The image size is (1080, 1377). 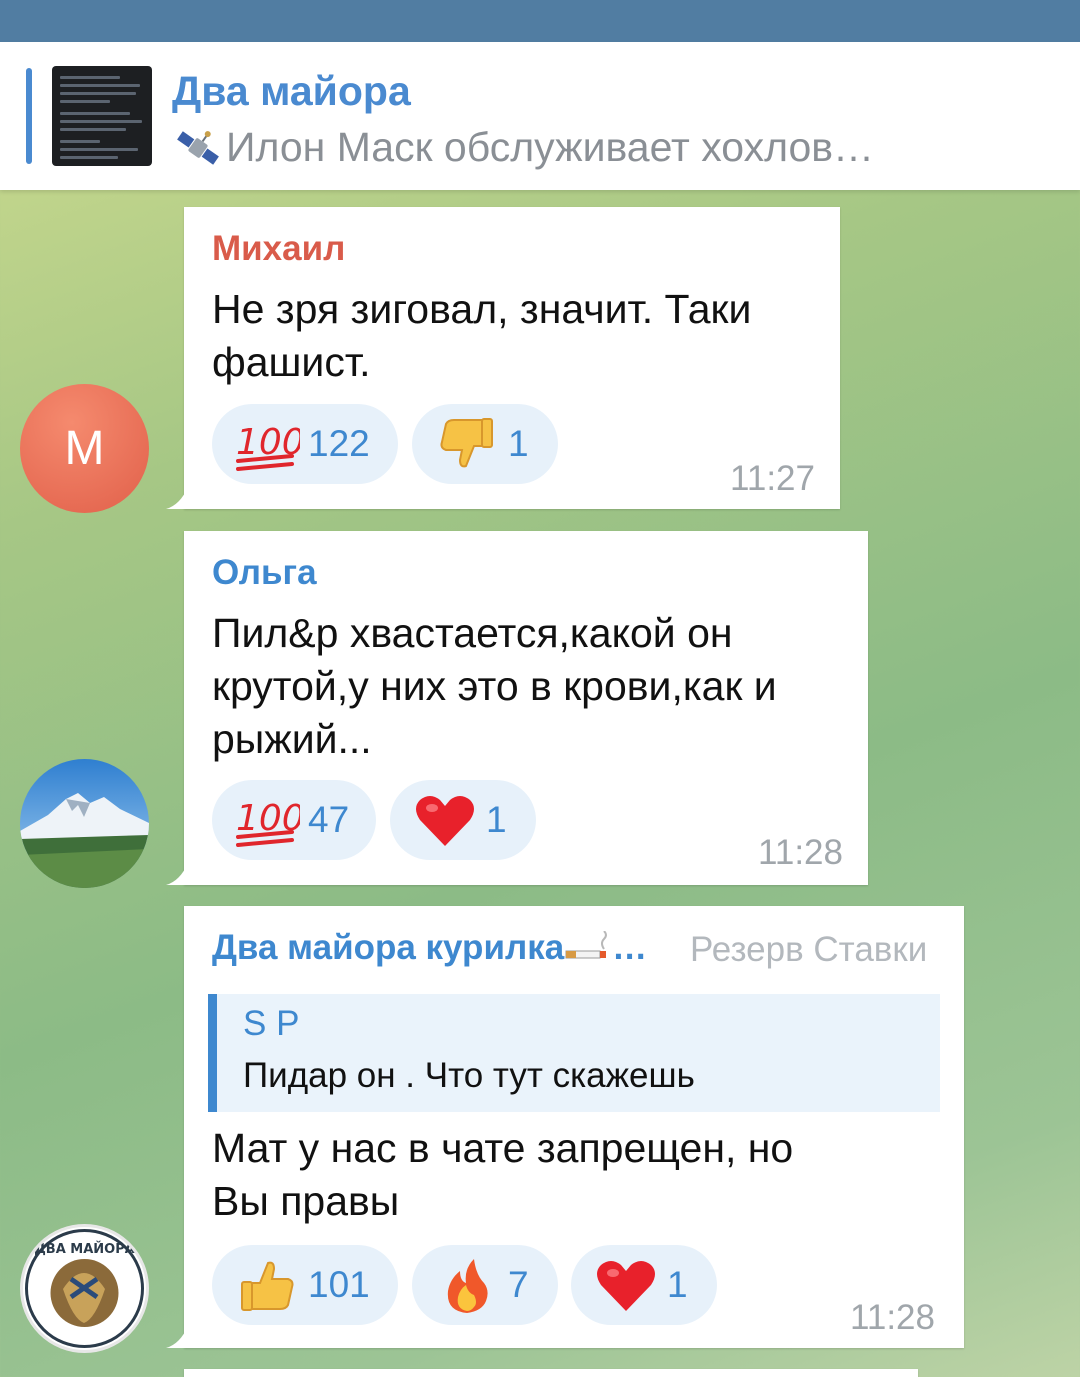 I want to click on pinned-thumbnail, so click(x=102, y=116).